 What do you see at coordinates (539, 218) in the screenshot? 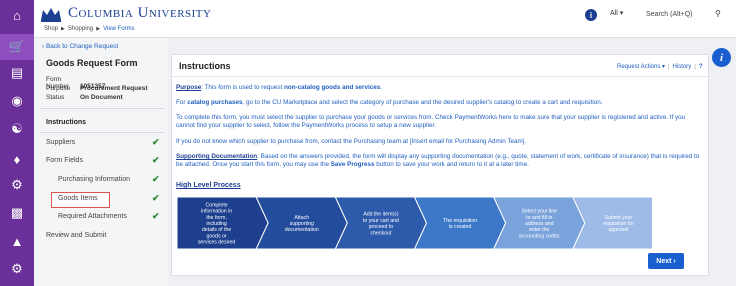
I see `process-step-text: to and fill in` at bounding box center [539, 218].